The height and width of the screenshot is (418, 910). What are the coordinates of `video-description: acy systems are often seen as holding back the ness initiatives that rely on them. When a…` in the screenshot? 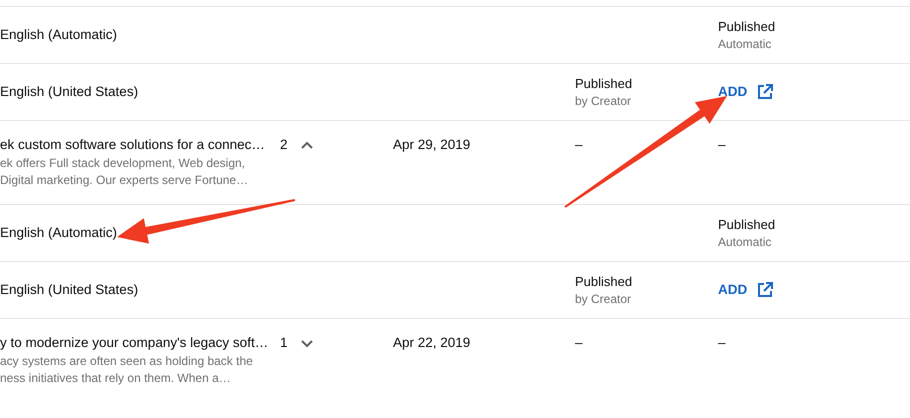 It's located at (127, 370).